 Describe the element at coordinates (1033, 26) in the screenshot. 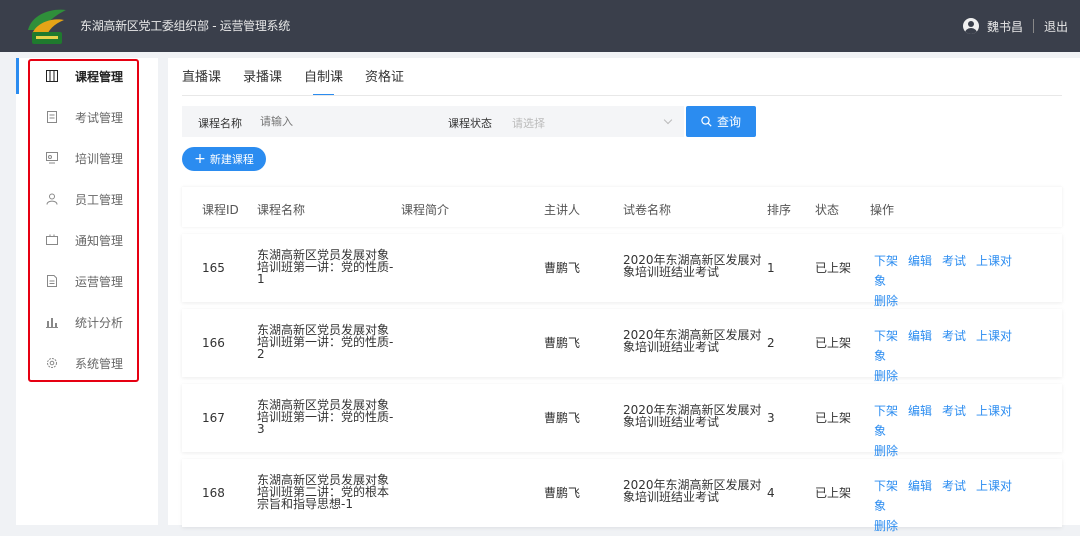

I see `divider` at that location.